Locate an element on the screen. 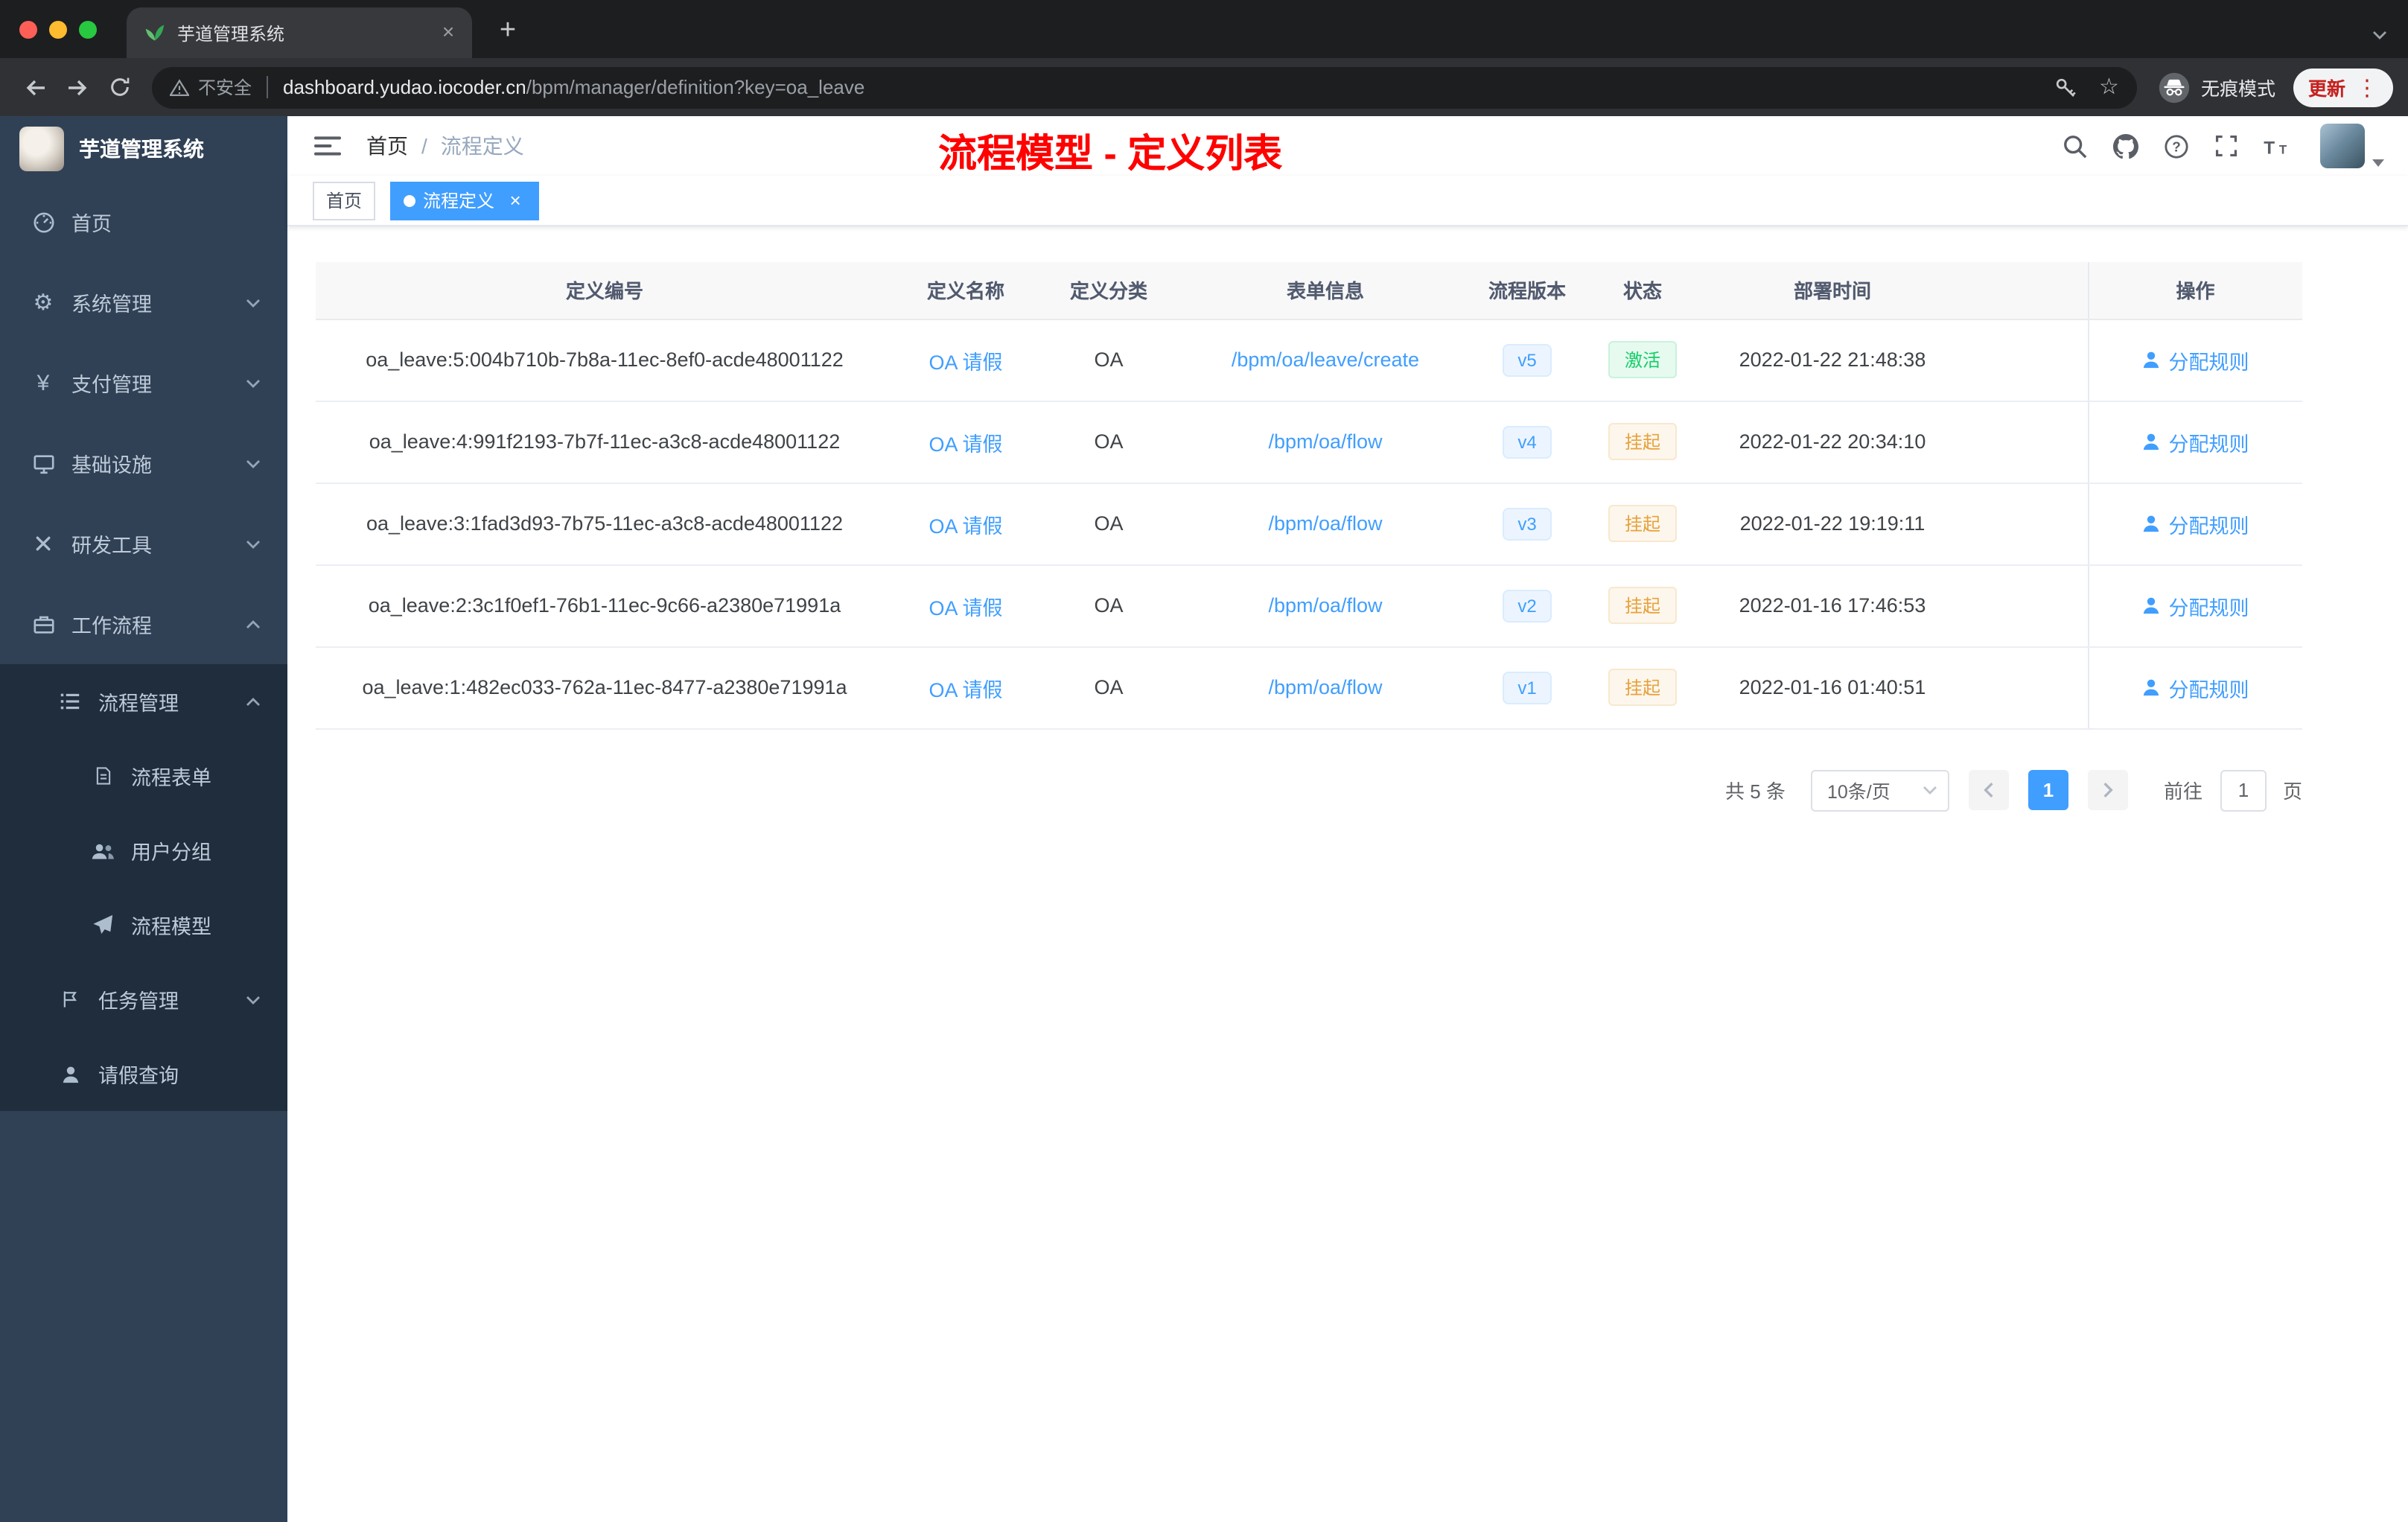 This screenshot has width=2408, height=1522. sidebar-item-workflow: 工作流程 is located at coordinates (143, 624).